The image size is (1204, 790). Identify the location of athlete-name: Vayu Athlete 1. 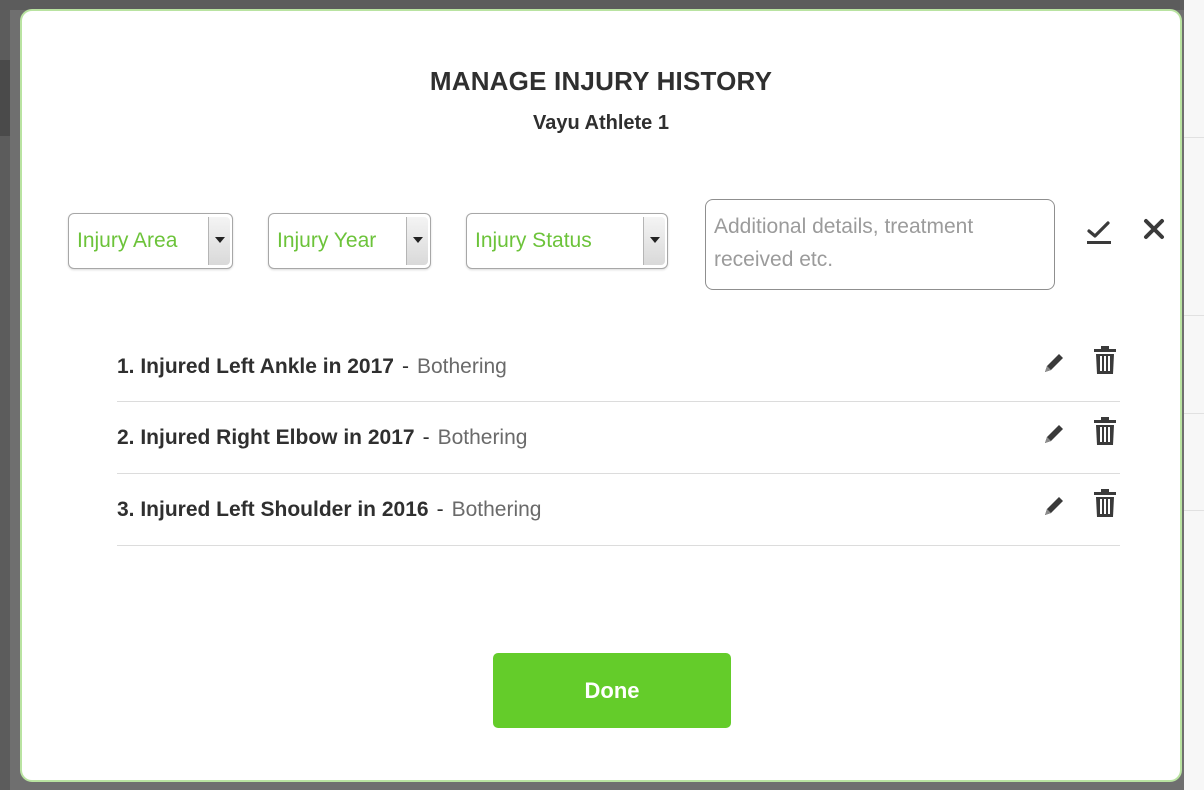
(601, 123).